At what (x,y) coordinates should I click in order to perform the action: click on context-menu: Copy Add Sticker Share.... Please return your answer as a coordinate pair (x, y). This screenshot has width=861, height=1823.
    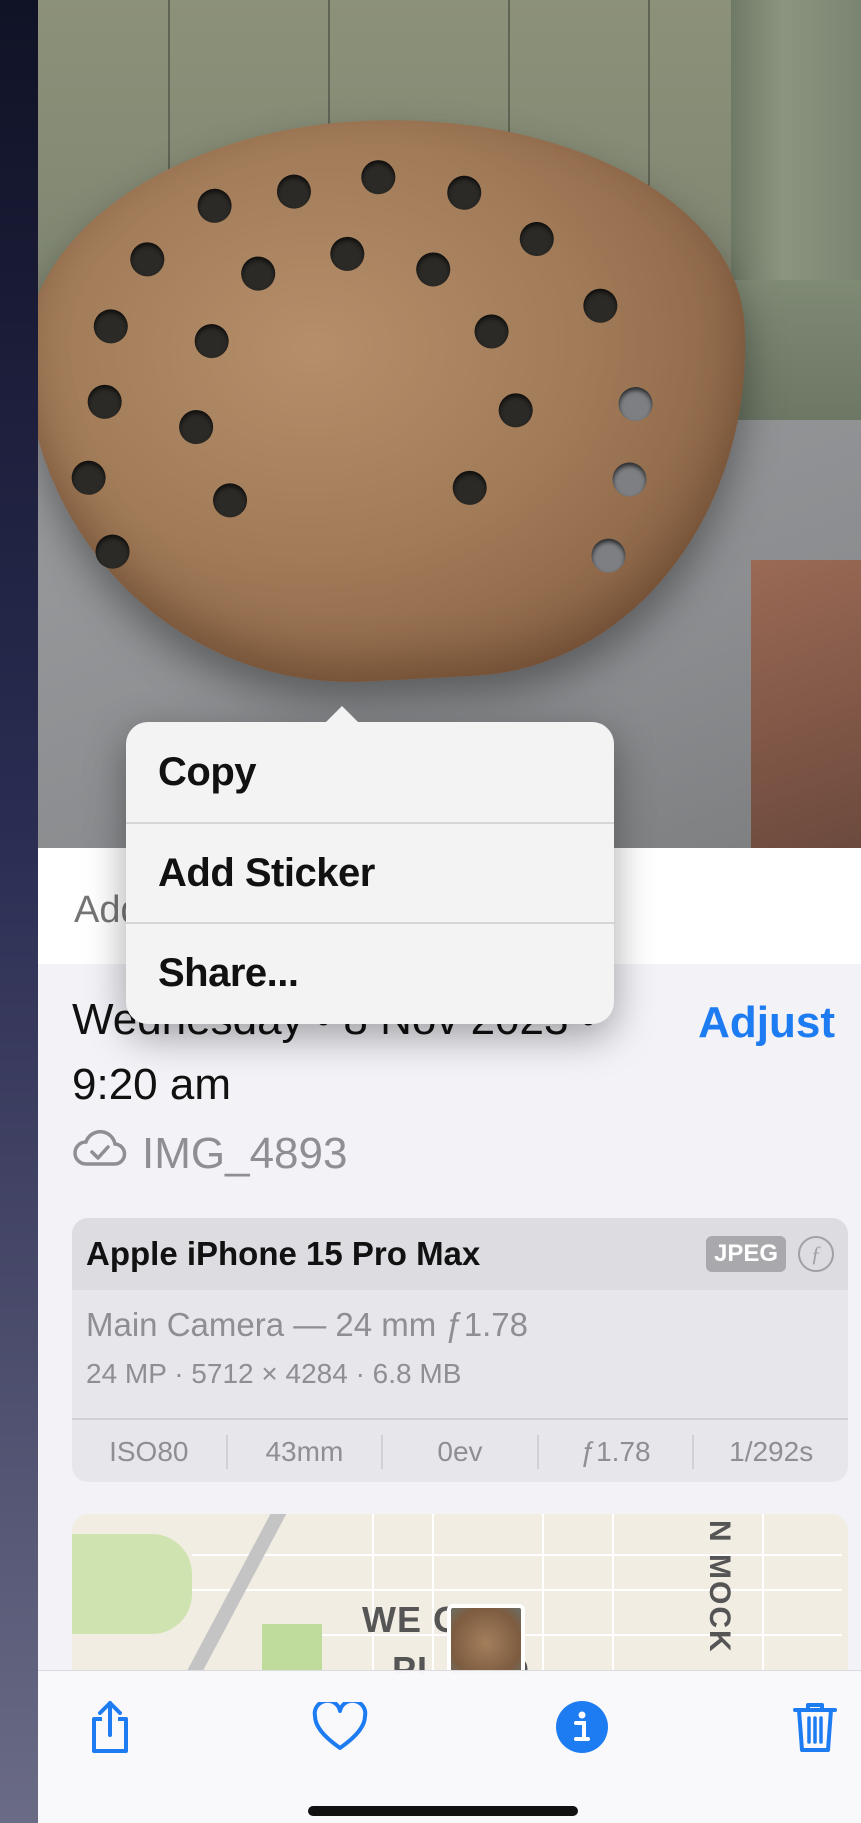
    Looking at the image, I should click on (370, 865).